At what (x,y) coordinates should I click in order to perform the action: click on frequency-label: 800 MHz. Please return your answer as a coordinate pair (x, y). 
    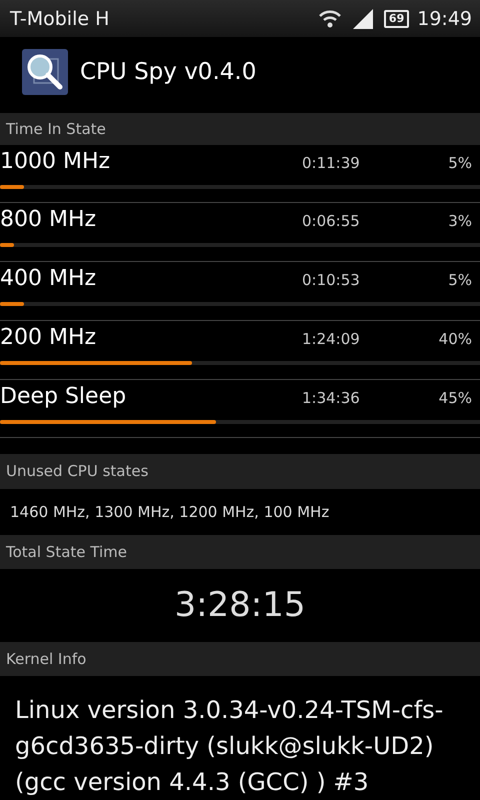
    Looking at the image, I should click on (49, 219).